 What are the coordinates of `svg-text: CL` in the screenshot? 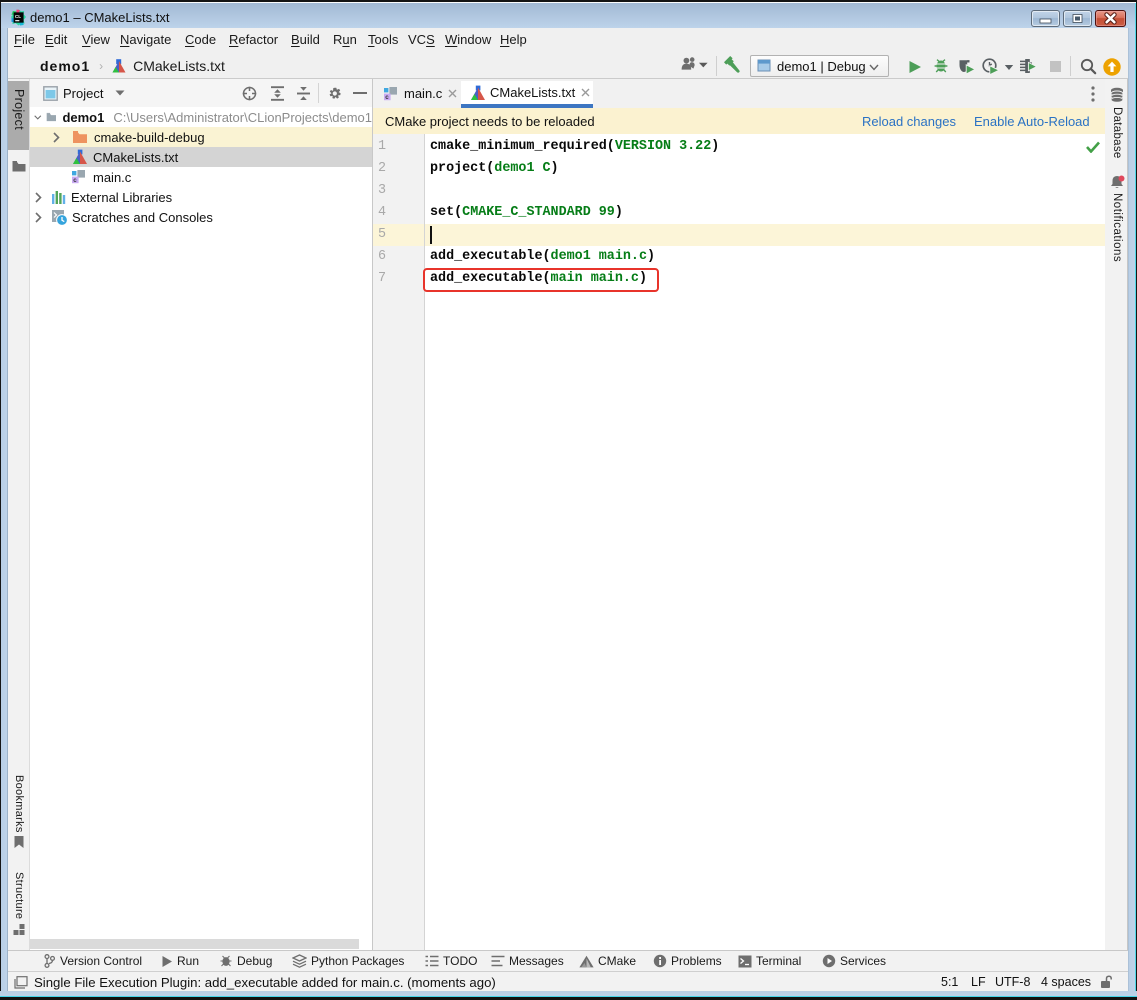 It's located at (18, 16).